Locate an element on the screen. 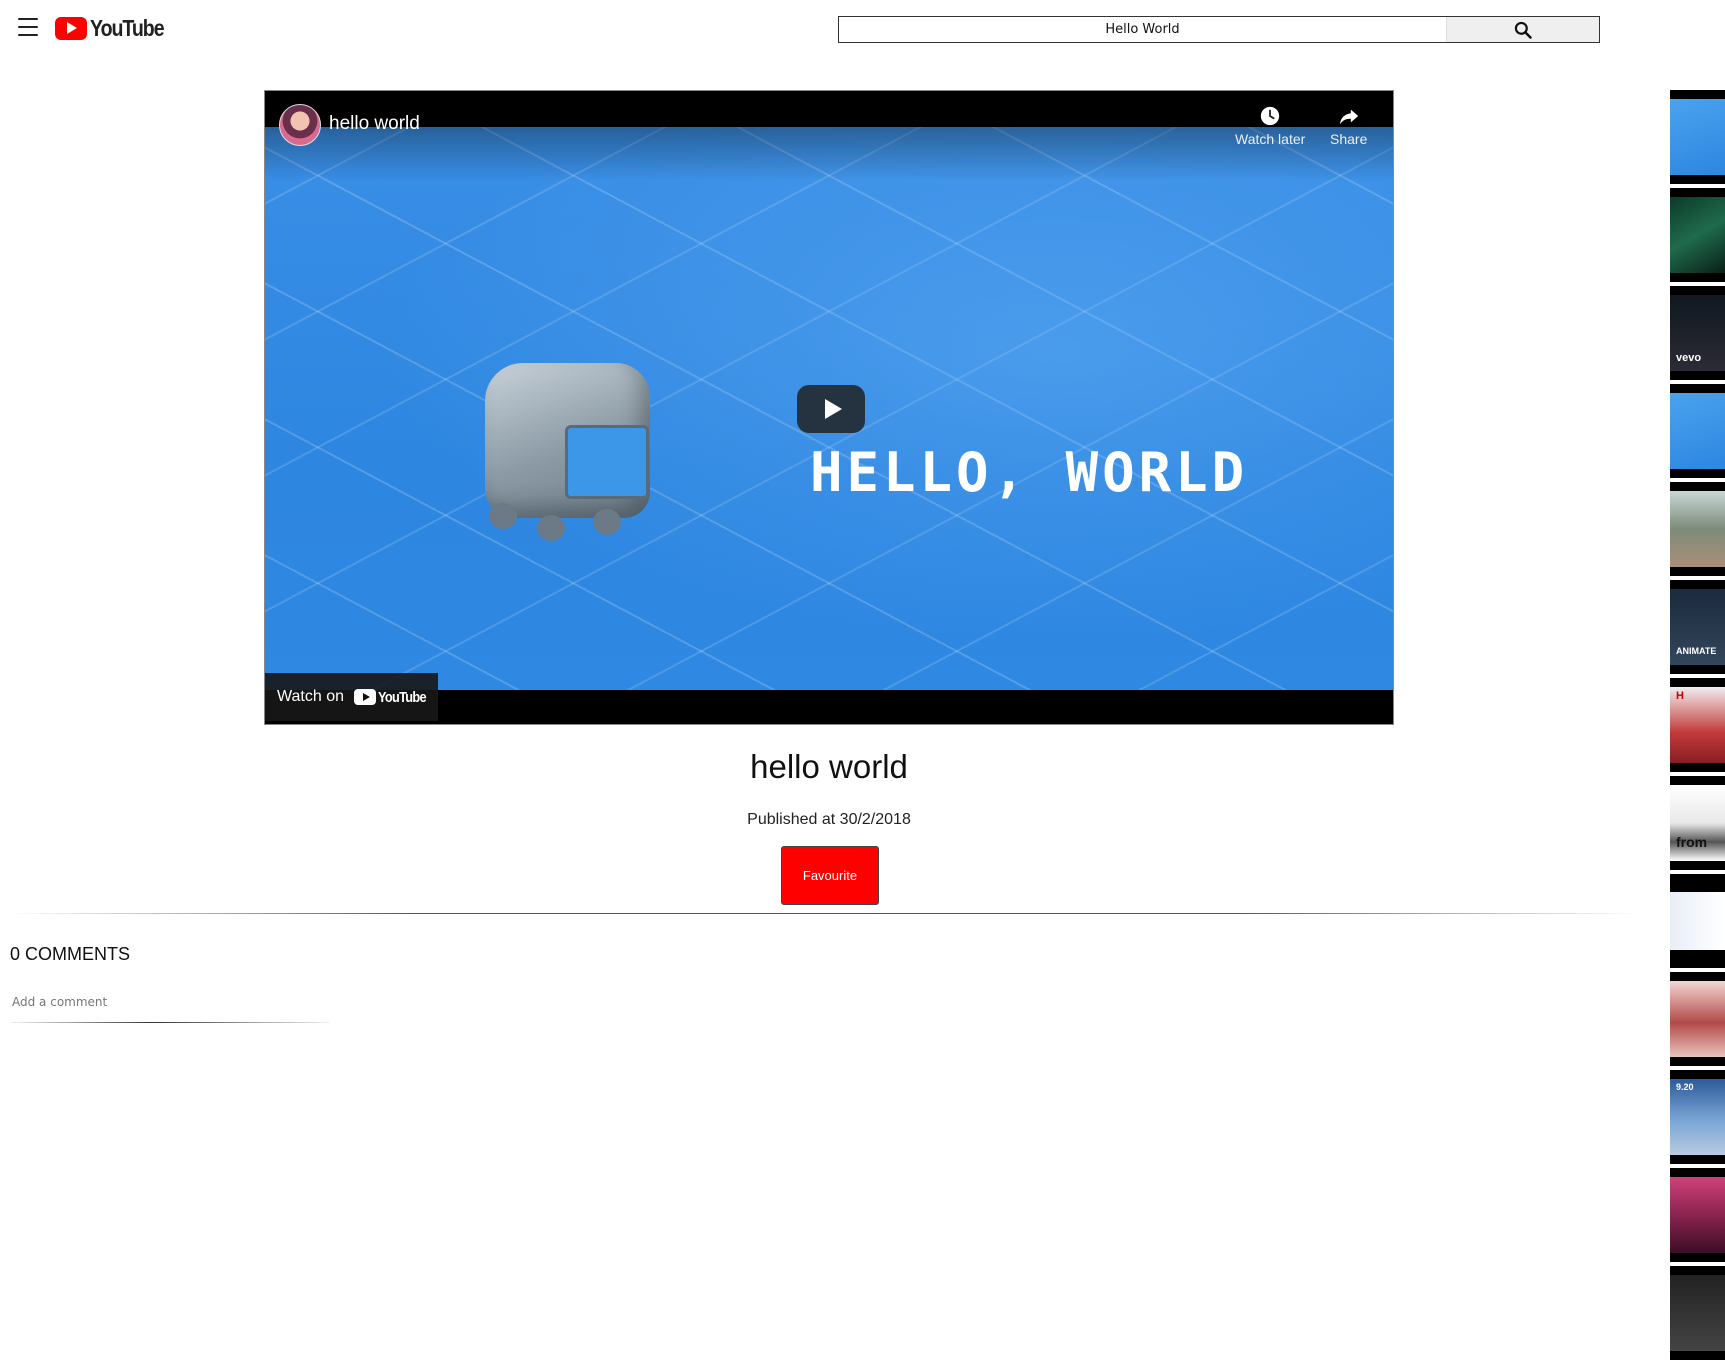 This screenshot has width=1725, height=1360. video-title: hello world is located at coordinates (829, 766).